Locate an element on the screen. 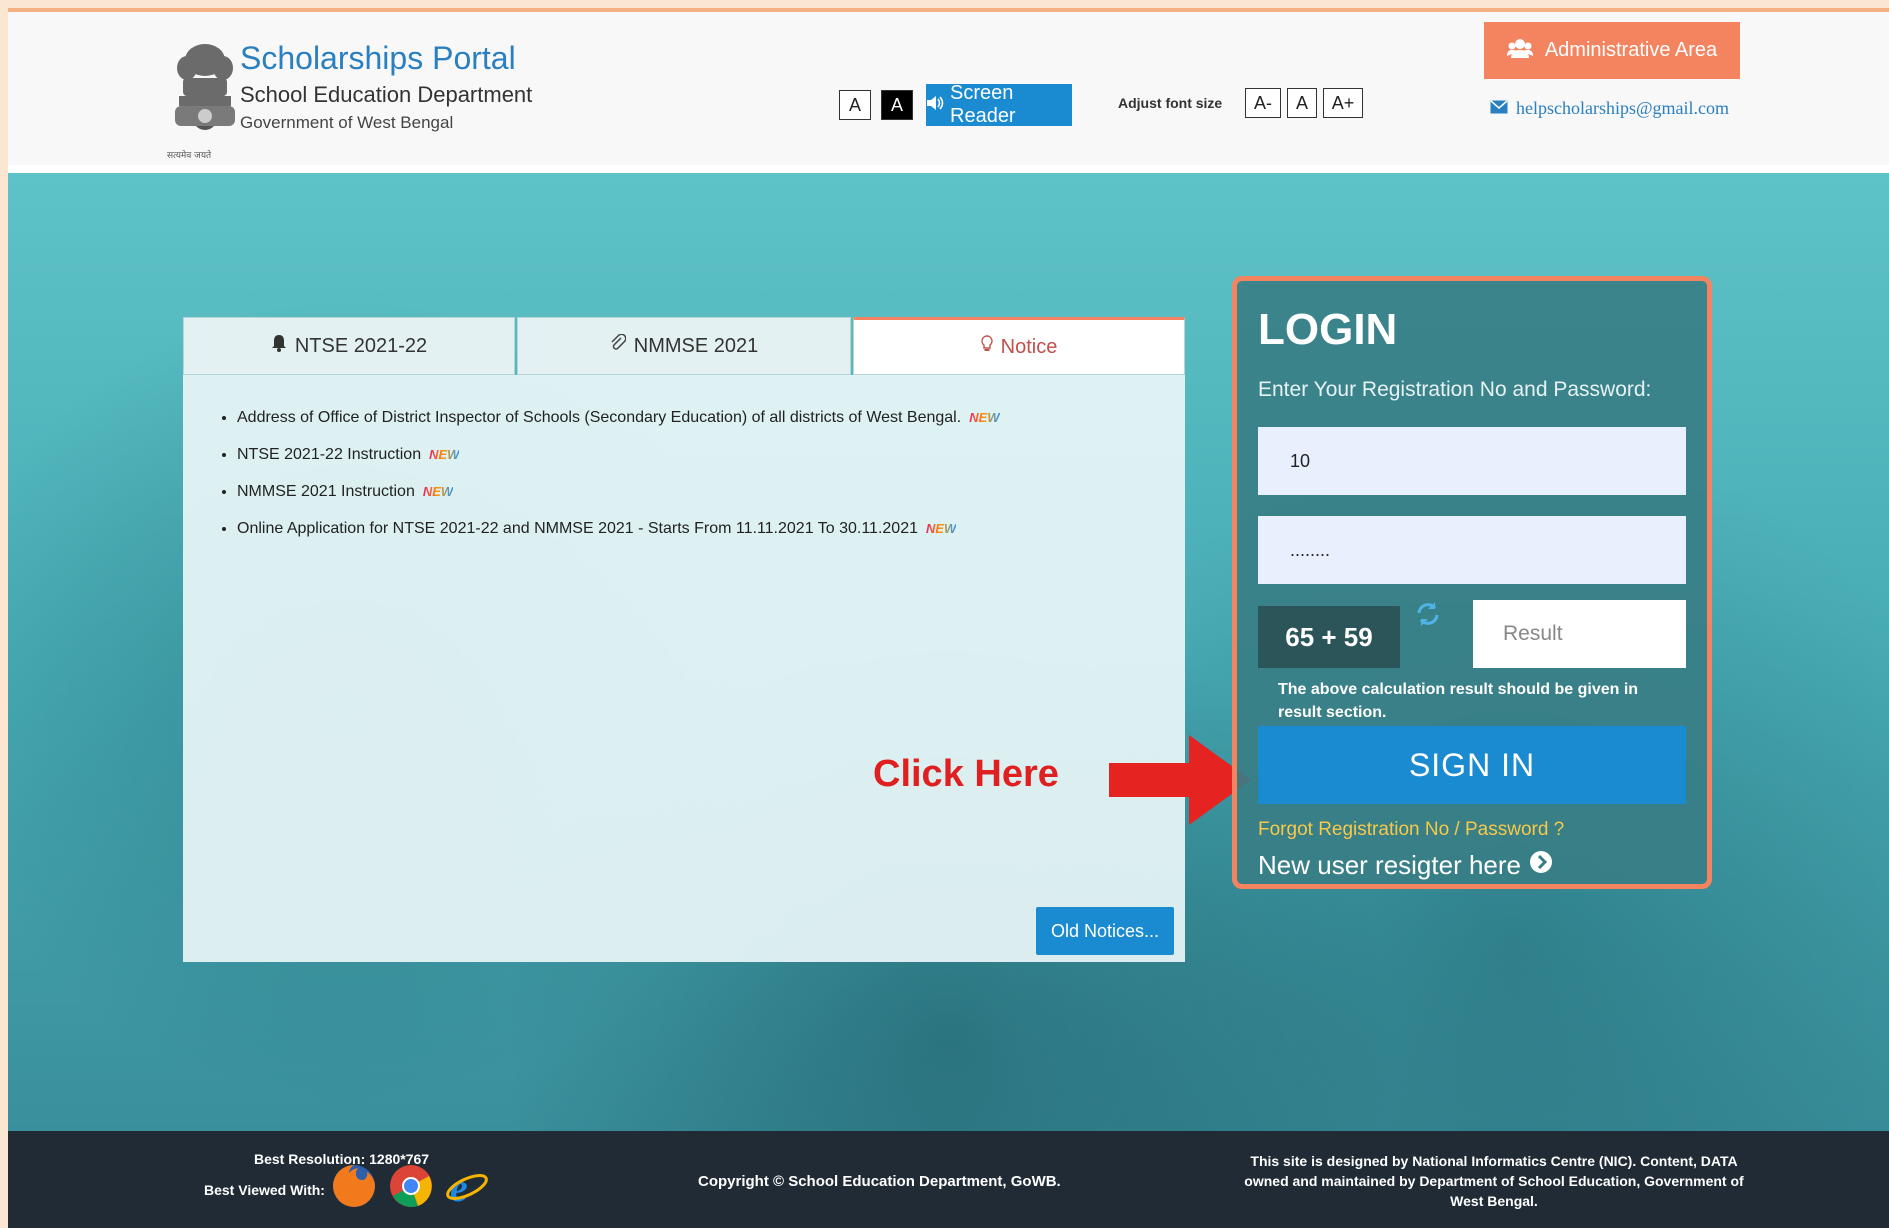 This screenshot has height=1228, width=1889. adjust-font-label: Adjust font size is located at coordinates (1170, 103).